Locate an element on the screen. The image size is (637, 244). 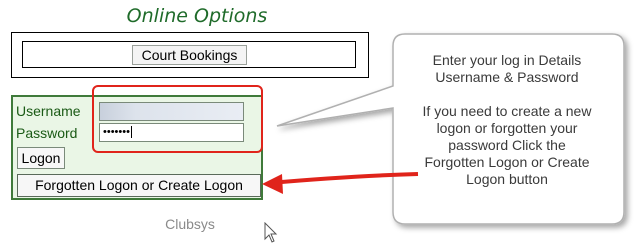
callout-spacer is located at coordinates (507, 94).